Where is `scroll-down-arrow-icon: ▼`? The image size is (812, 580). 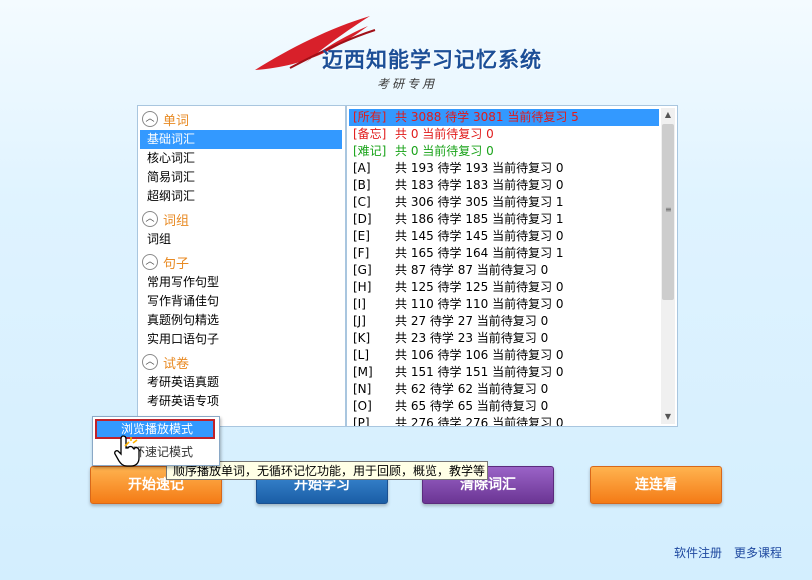 scroll-down-arrow-icon: ▼ is located at coordinates (668, 417).